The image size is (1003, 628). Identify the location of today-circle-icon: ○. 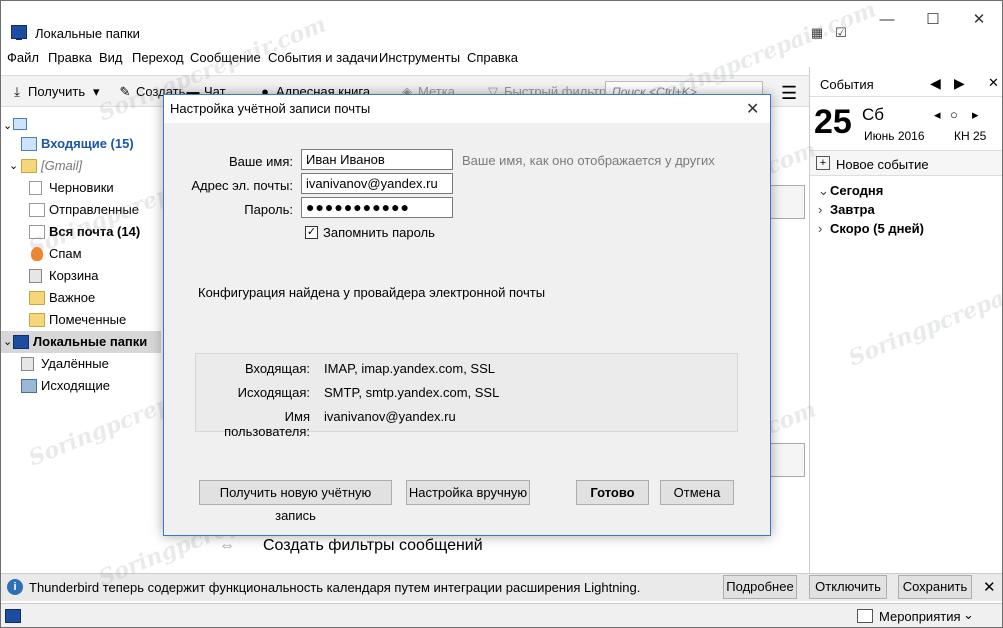
(954, 114).